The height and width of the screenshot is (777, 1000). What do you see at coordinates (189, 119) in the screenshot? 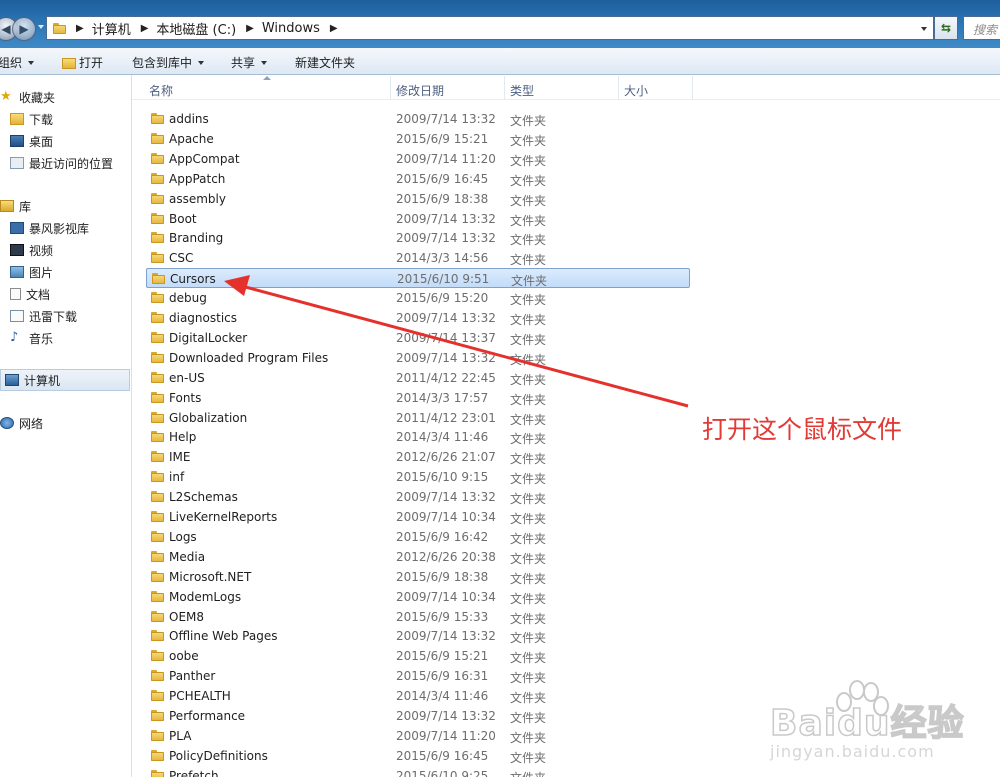
I see `file-name: addins` at bounding box center [189, 119].